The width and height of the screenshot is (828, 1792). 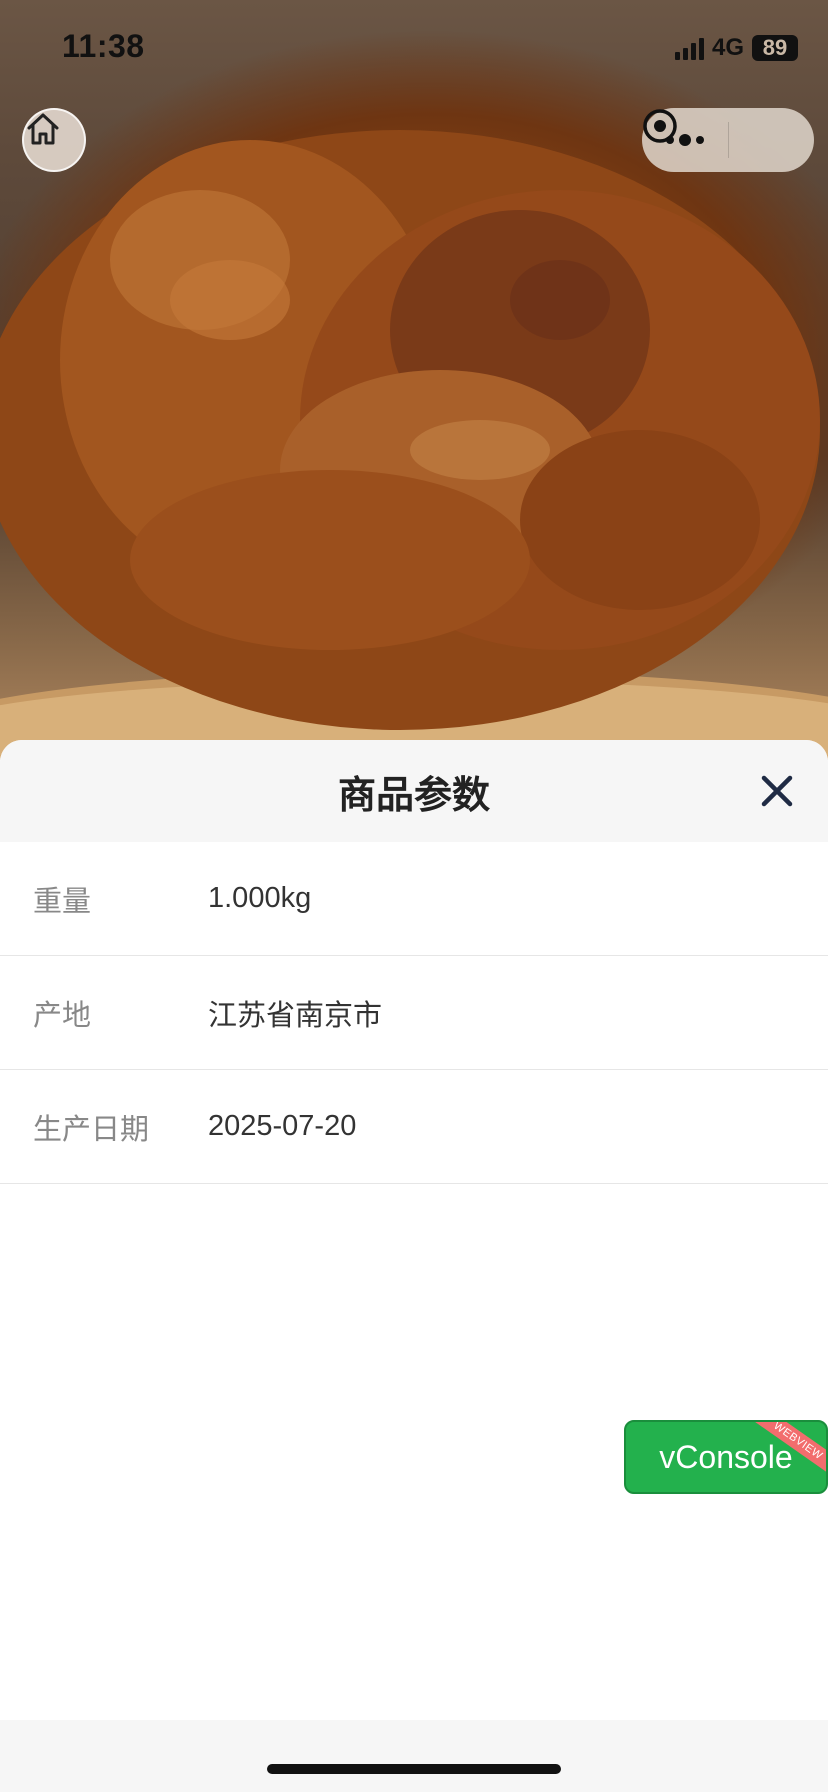 What do you see at coordinates (414, 1756) in the screenshot?
I see `sheet-footer` at bounding box center [414, 1756].